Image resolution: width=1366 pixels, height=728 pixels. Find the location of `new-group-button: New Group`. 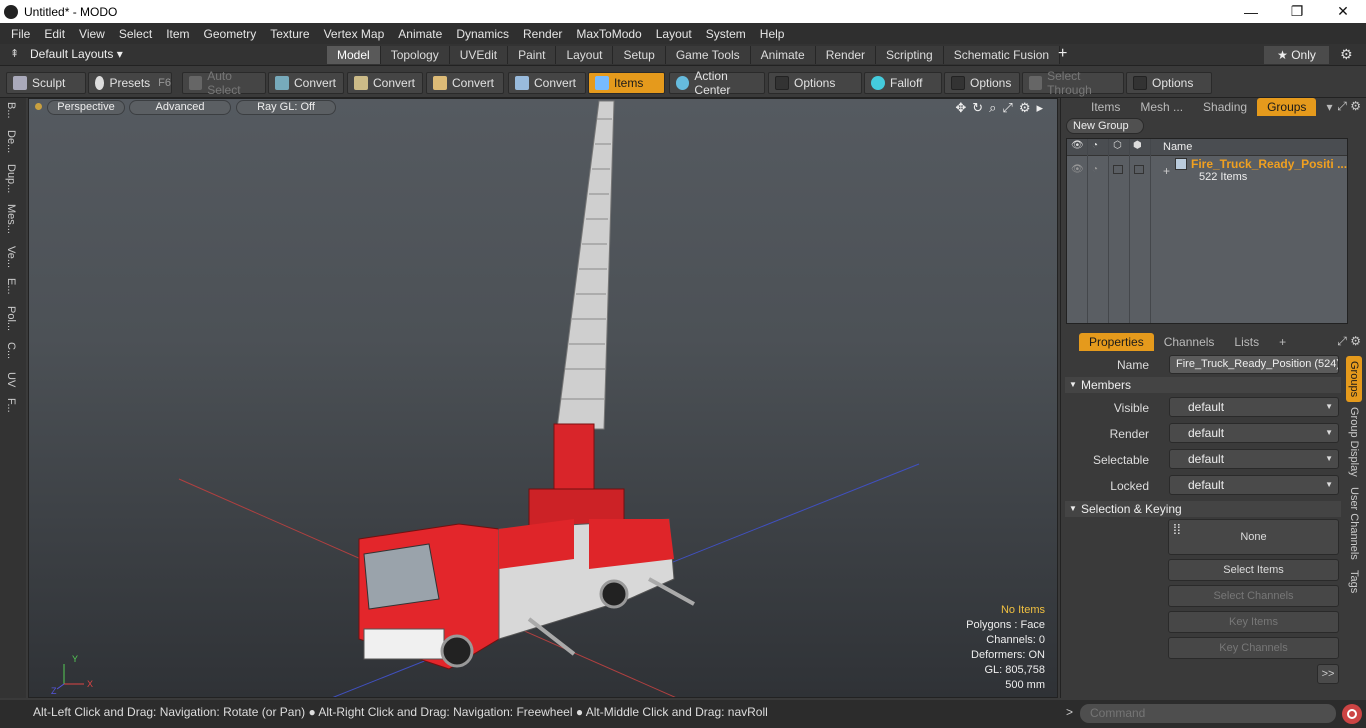

new-group-button: New Group is located at coordinates (1105, 126).